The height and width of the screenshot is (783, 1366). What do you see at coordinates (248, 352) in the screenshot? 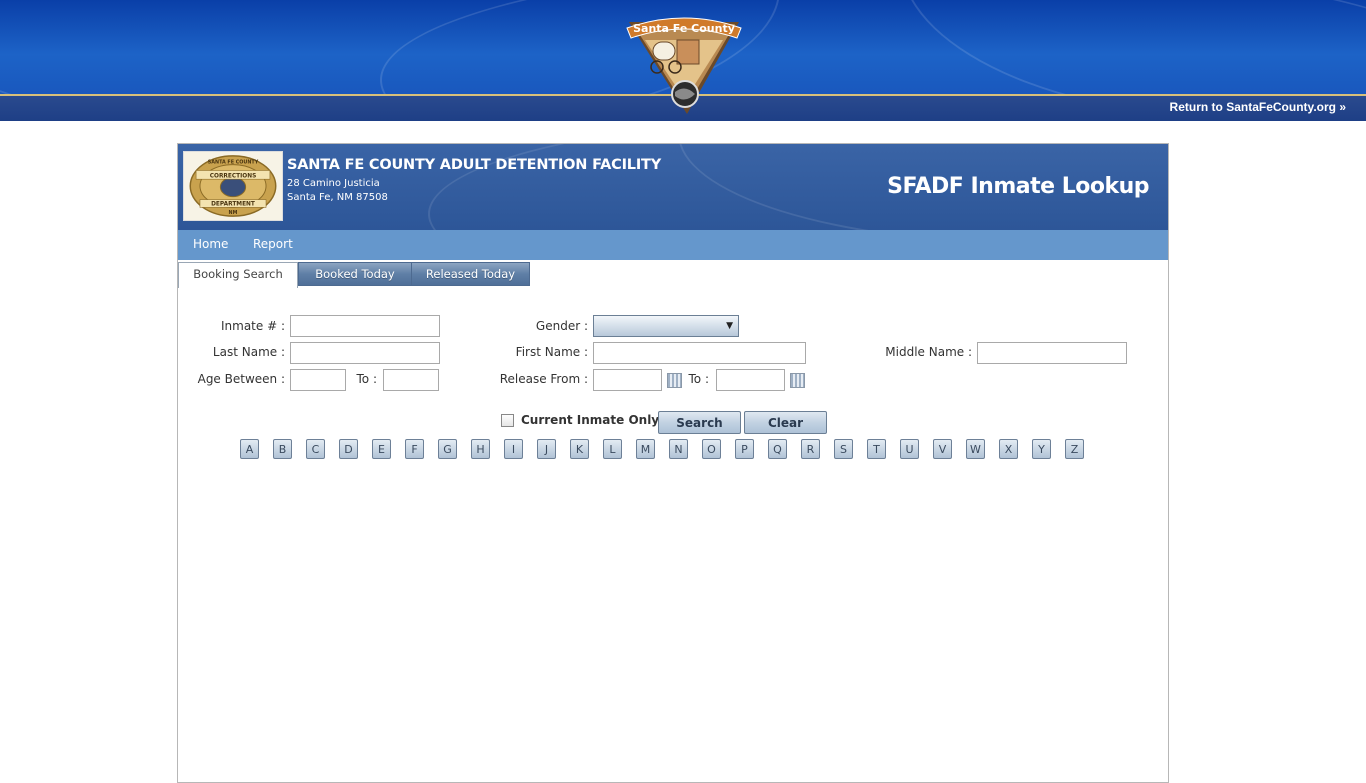
I see `last-name-label: Last Name :` at bounding box center [248, 352].